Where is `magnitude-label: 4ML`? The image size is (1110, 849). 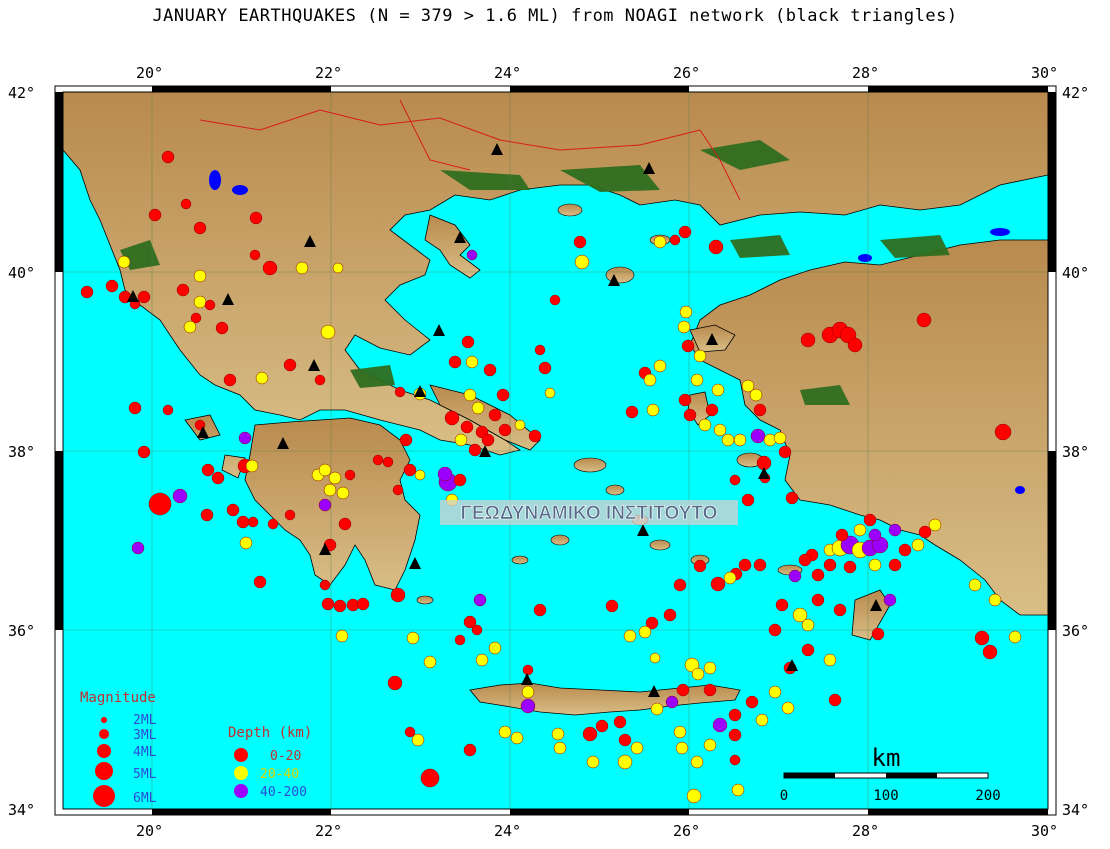
magnitude-label: 4ML is located at coordinates (145, 752).